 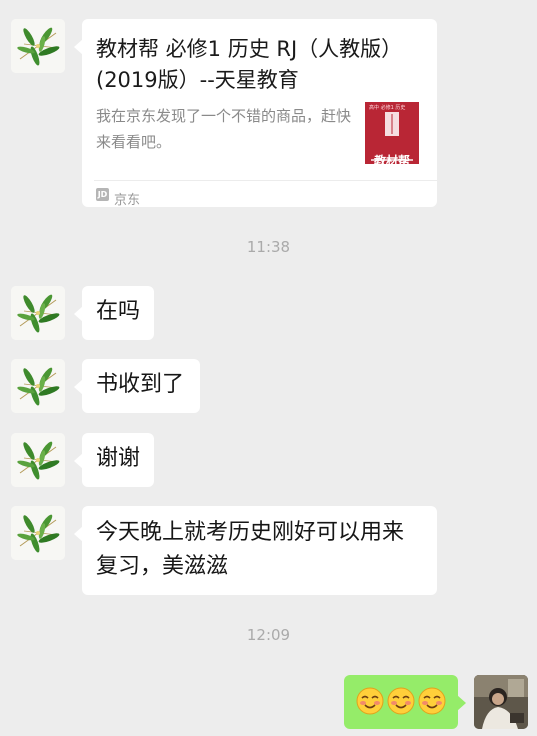 What do you see at coordinates (268, 635) in the screenshot?
I see `timestamp: 12:09` at bounding box center [268, 635].